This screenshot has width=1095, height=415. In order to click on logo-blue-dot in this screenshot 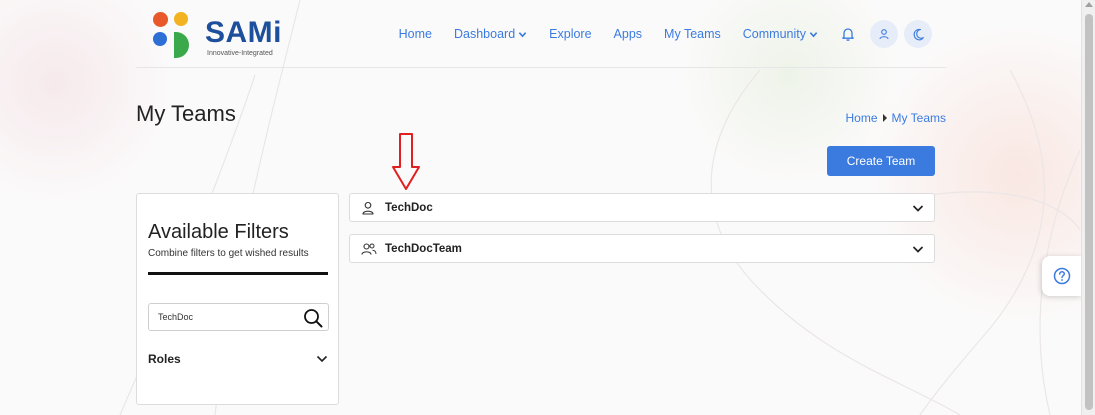, I will do `click(160, 39)`.